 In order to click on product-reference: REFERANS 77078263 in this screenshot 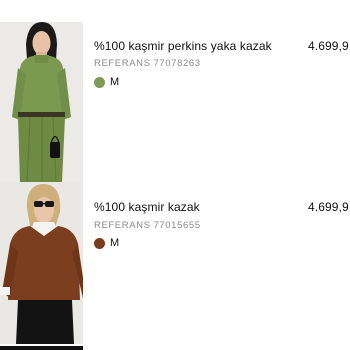, I will do `click(149, 63)`.